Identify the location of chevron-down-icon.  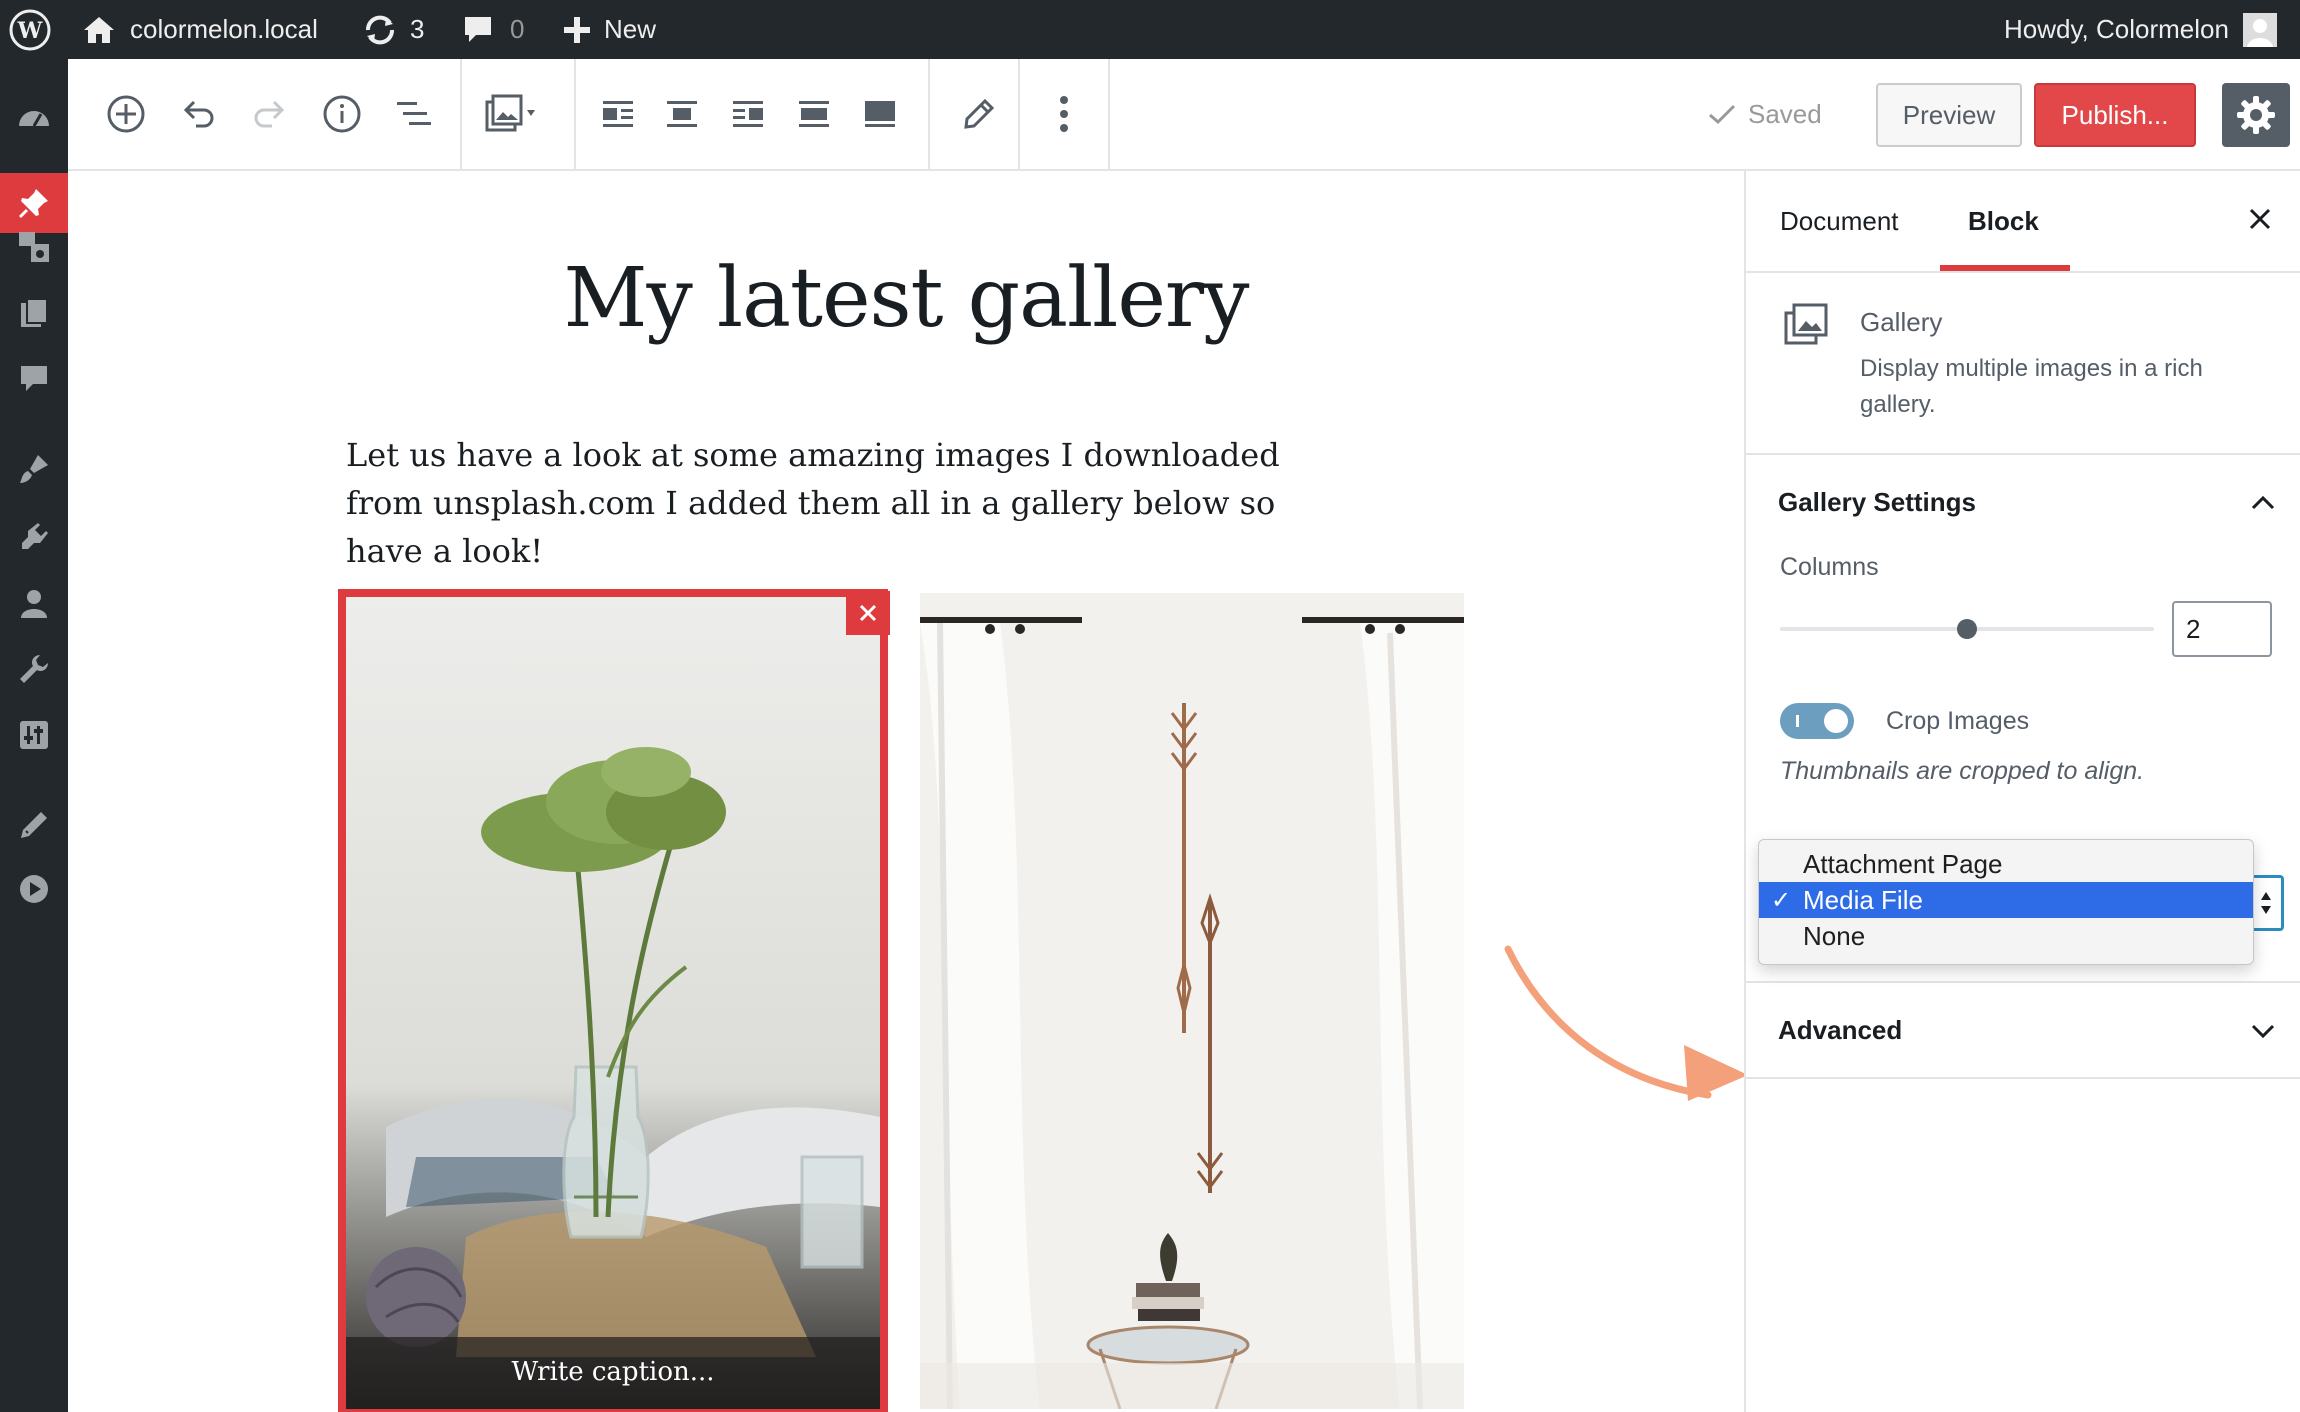
(2263, 1032).